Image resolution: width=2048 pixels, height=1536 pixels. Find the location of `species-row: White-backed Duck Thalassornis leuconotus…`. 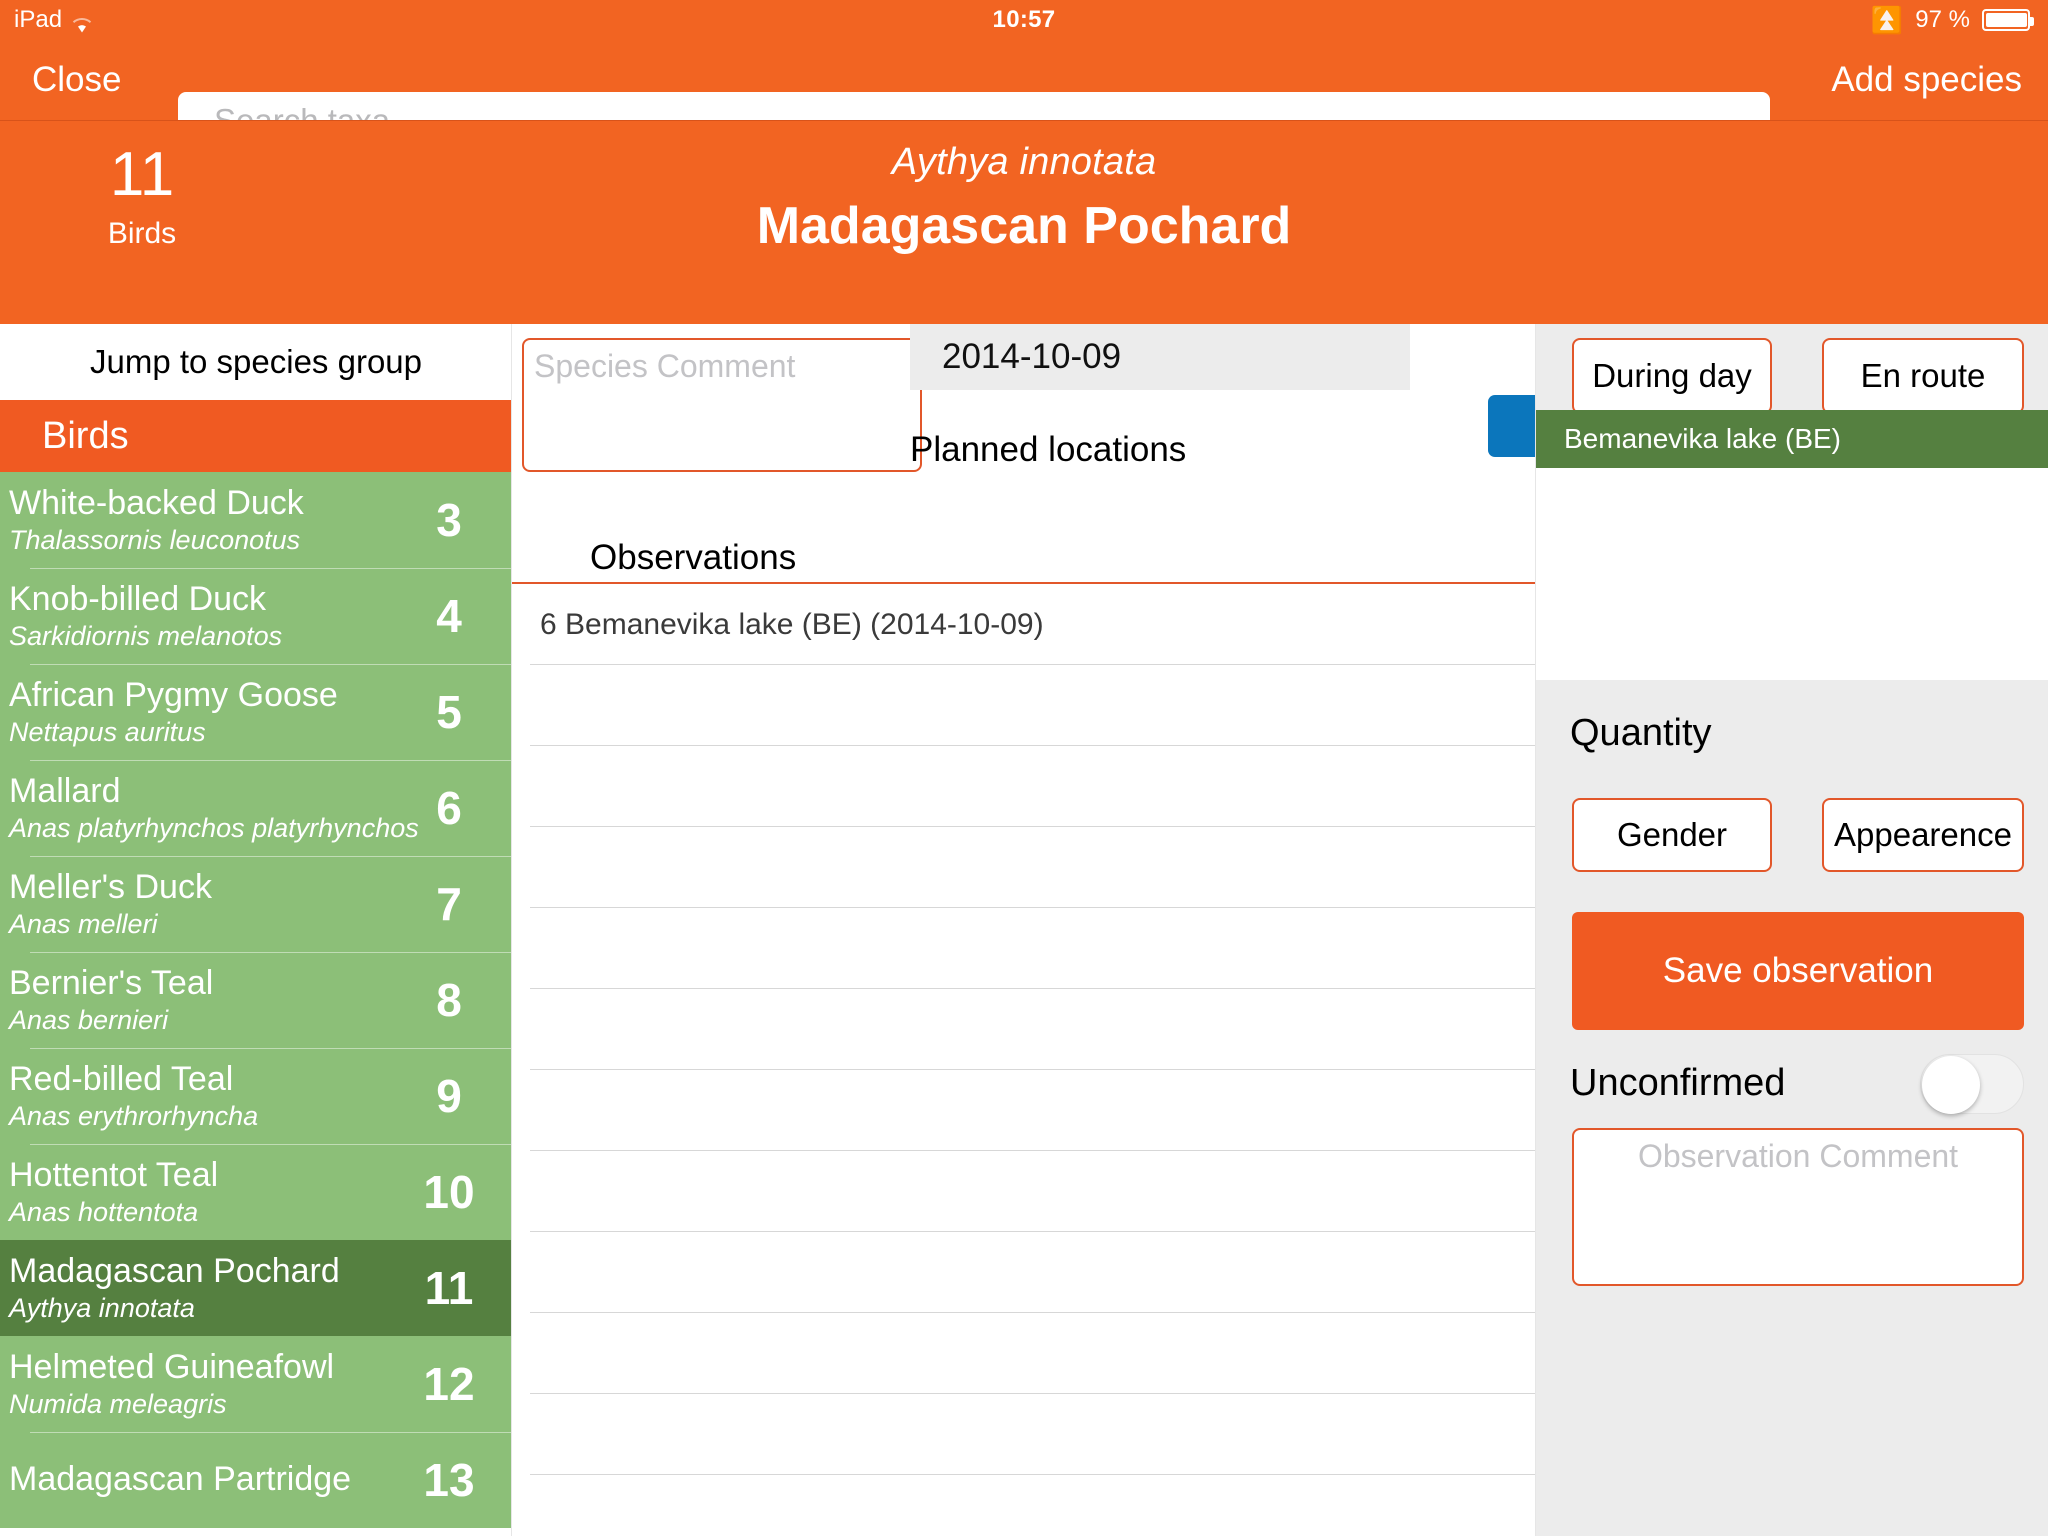

species-row: White-backed Duck Thalassornis leuconotus… is located at coordinates (256, 520).